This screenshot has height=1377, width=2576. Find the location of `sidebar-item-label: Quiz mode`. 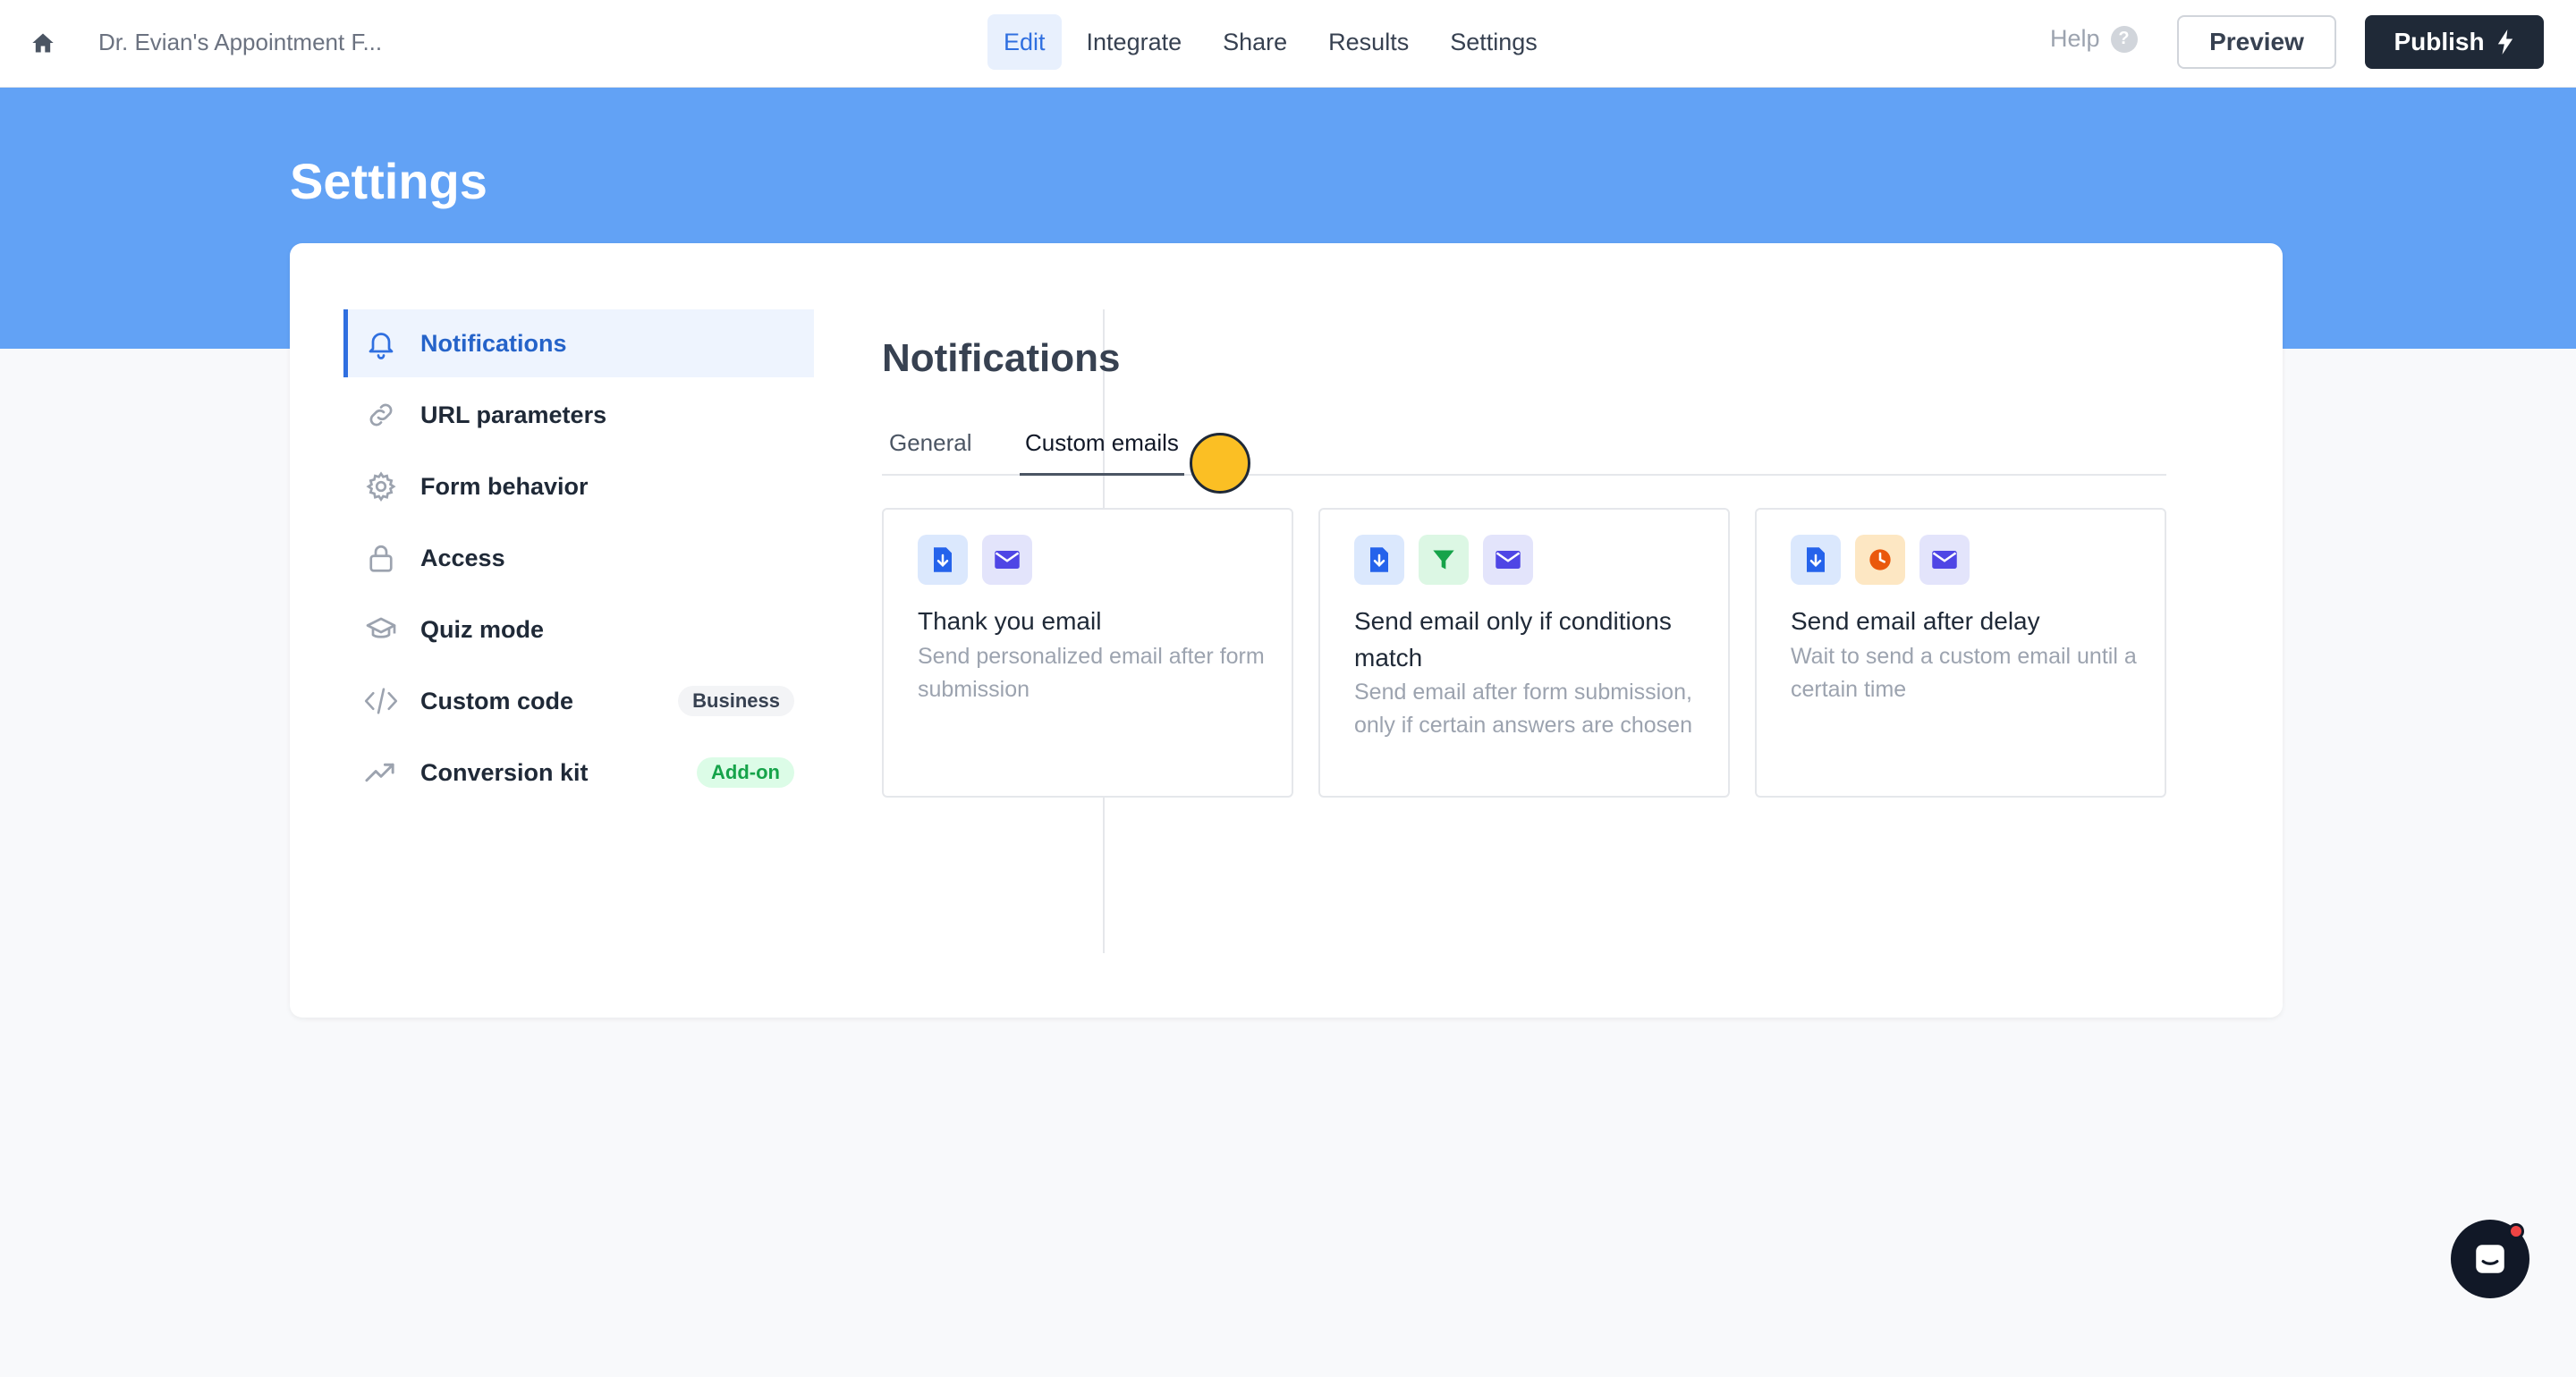

sidebar-item-label: Quiz mode is located at coordinates (482, 629).